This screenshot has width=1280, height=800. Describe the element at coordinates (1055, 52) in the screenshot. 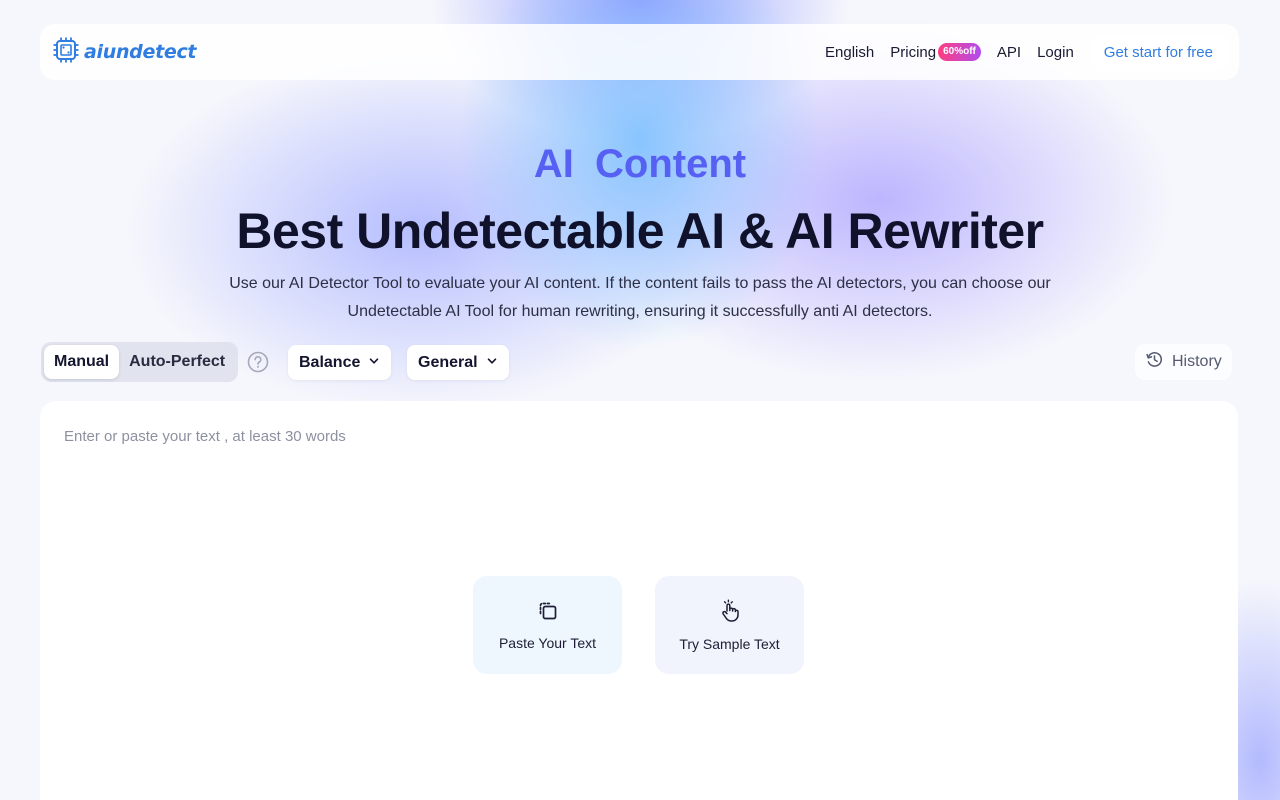

I see `nav-login: Login` at that location.